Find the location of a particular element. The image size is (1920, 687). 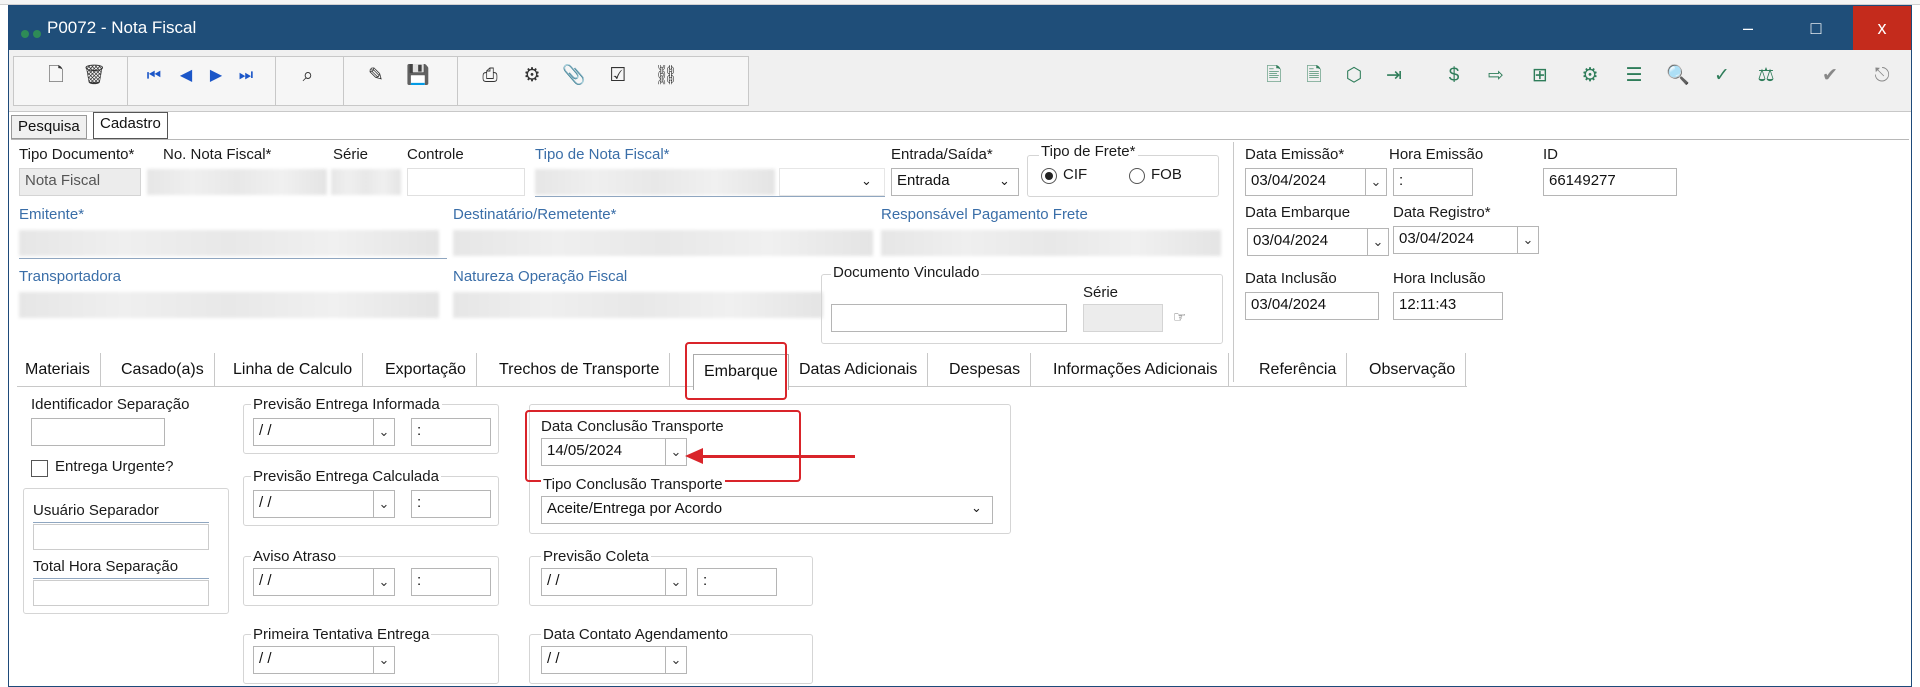

previsao-informada-dropdown-icon: ⌄ is located at coordinates (384, 432).